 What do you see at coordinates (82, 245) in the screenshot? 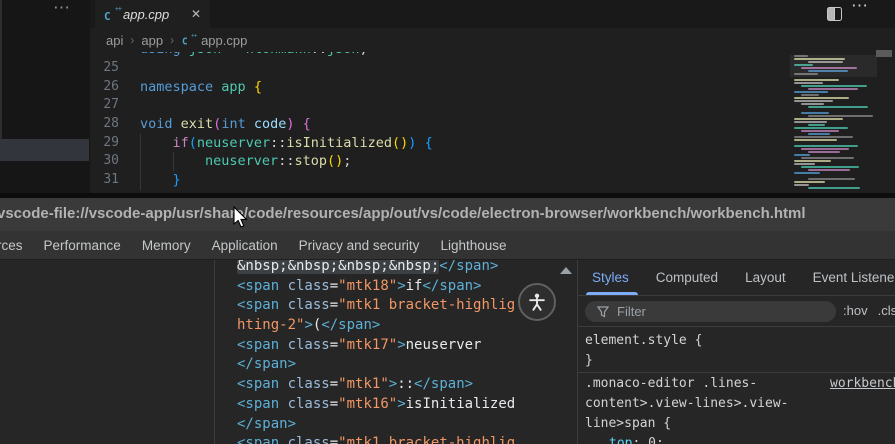
I see `devtools-tab-performance: Performance` at bounding box center [82, 245].